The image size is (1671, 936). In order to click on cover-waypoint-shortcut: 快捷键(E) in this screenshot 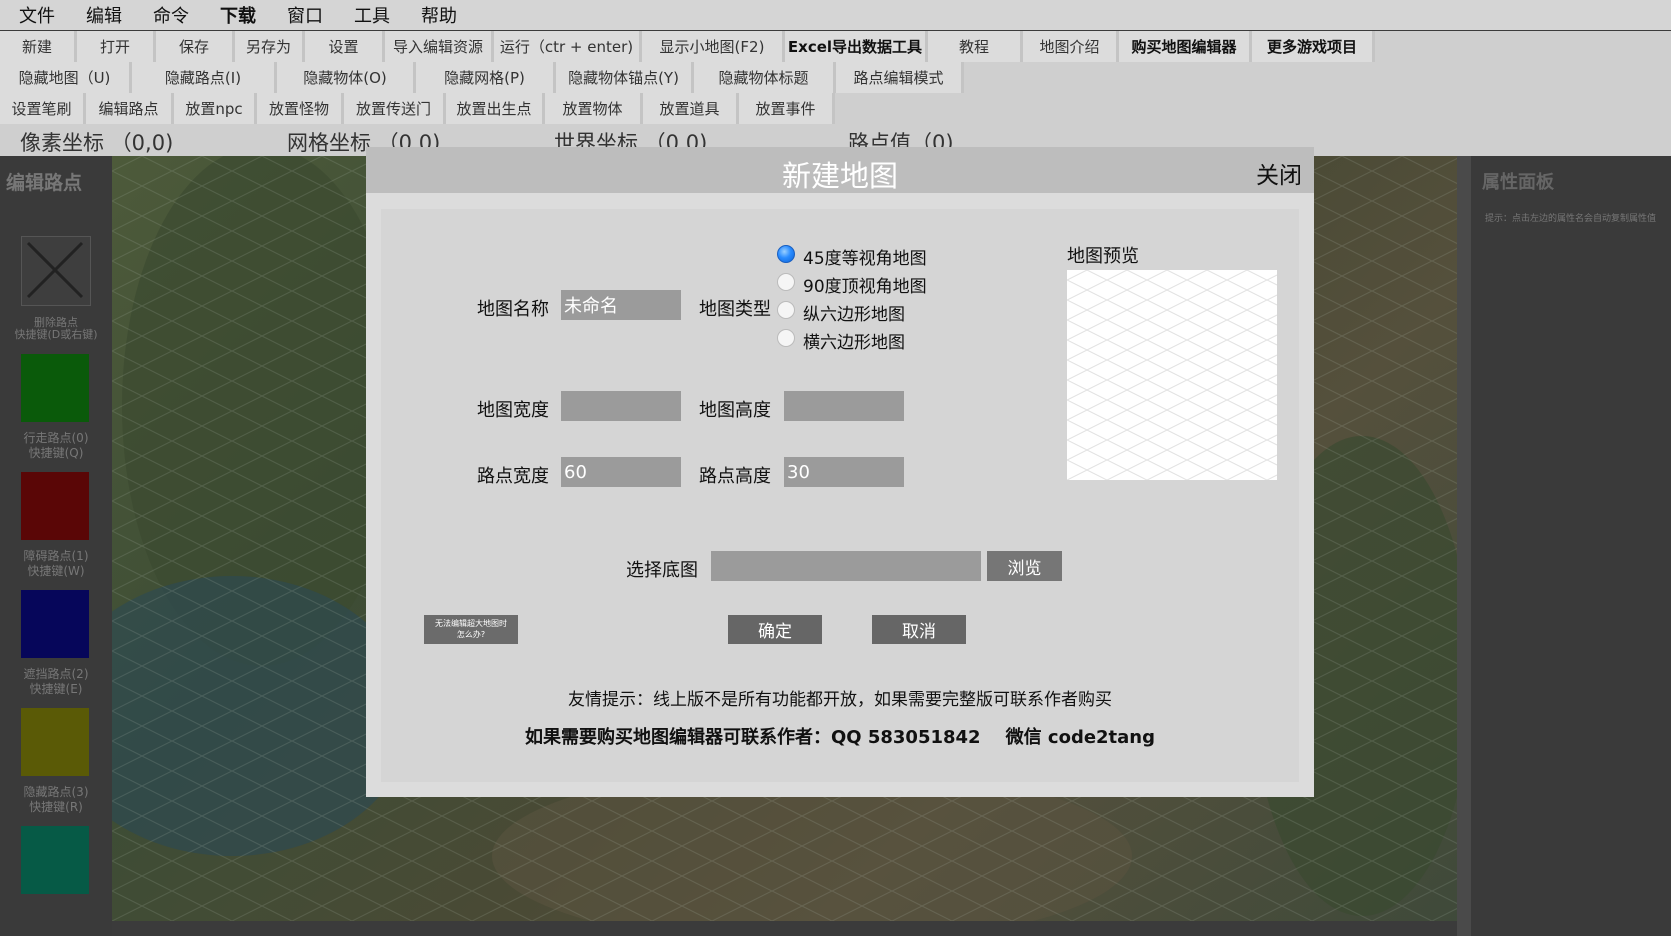, I will do `click(56, 689)`.